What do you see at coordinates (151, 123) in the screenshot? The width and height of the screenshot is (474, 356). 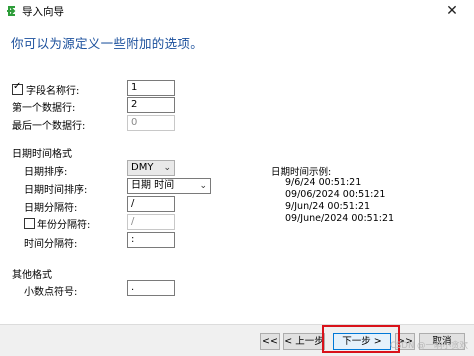 I see `last-data-row-input: 0` at bounding box center [151, 123].